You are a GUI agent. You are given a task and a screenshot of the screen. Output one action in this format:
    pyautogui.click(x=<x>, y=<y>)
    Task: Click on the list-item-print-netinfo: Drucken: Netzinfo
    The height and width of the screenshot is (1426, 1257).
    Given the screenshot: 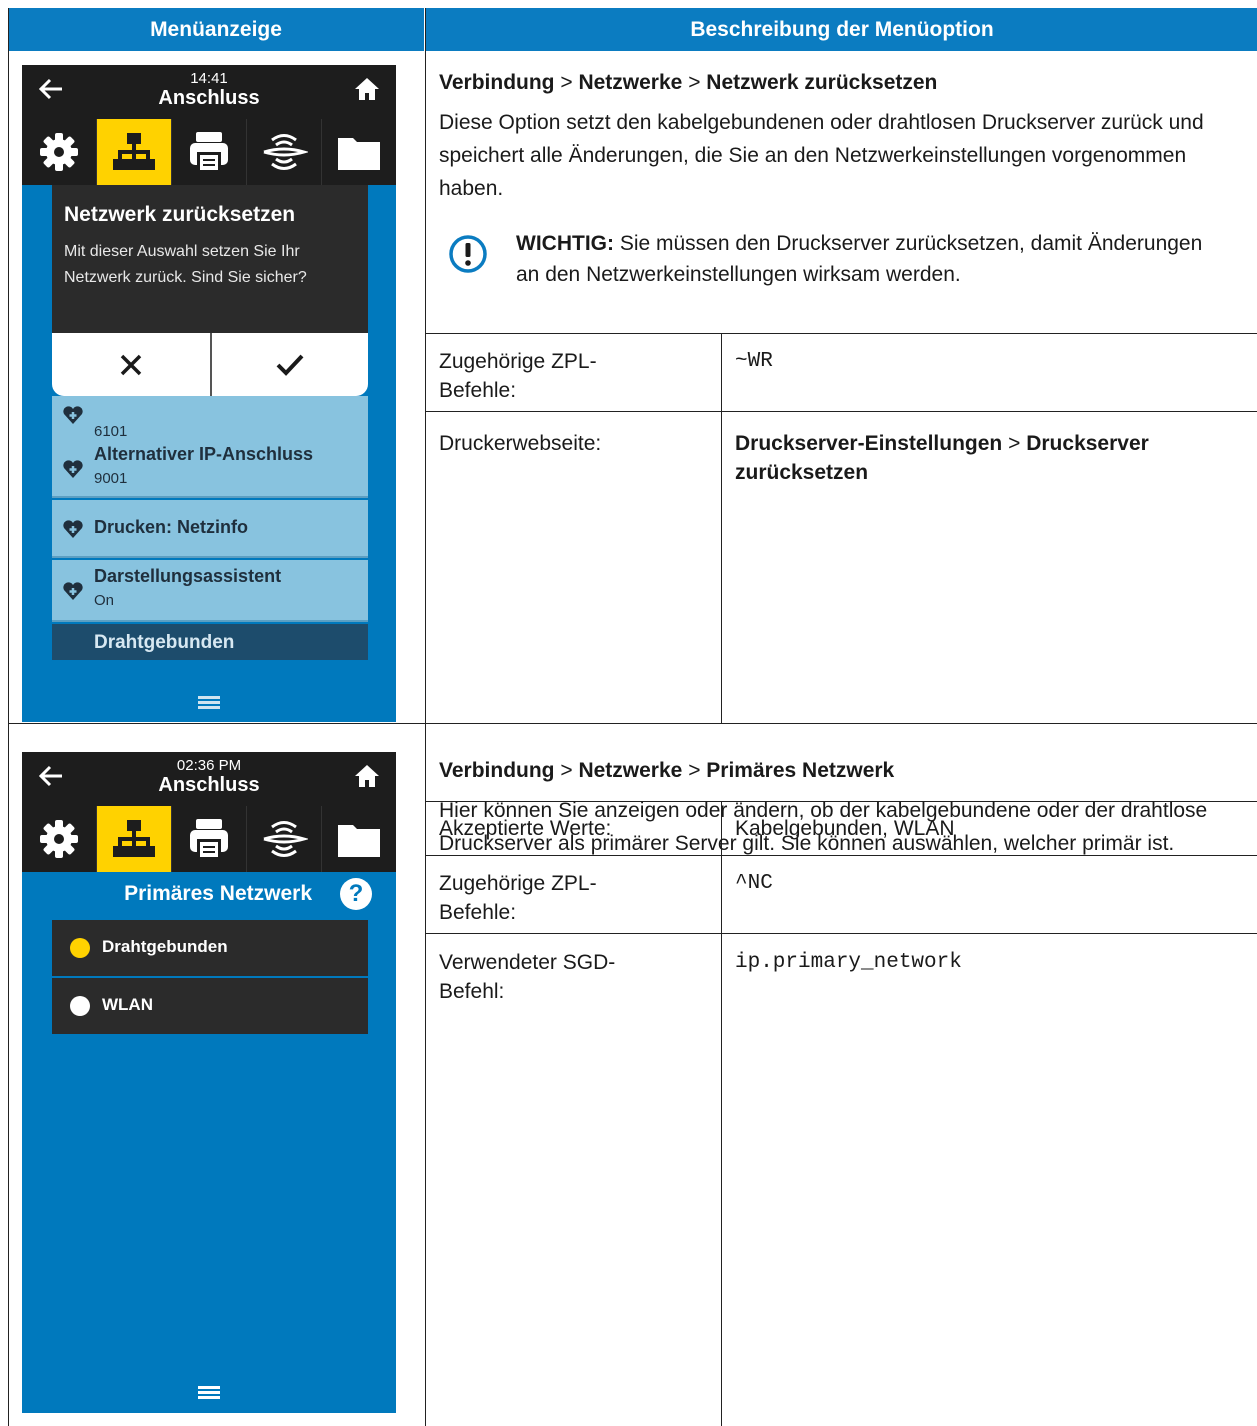 What is the action you would take?
    pyautogui.click(x=210, y=529)
    